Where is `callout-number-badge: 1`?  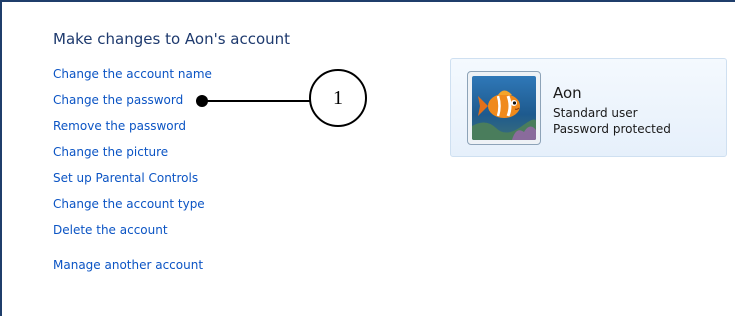
callout-number-badge: 1 is located at coordinates (338, 98).